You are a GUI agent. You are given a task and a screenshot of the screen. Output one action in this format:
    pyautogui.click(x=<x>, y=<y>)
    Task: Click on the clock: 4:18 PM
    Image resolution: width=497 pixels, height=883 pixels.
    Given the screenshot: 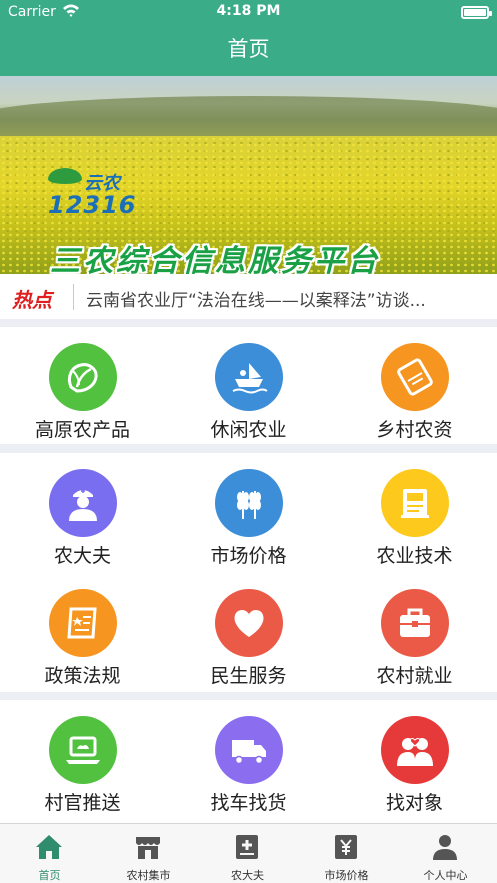 What is the action you would take?
    pyautogui.click(x=248, y=11)
    